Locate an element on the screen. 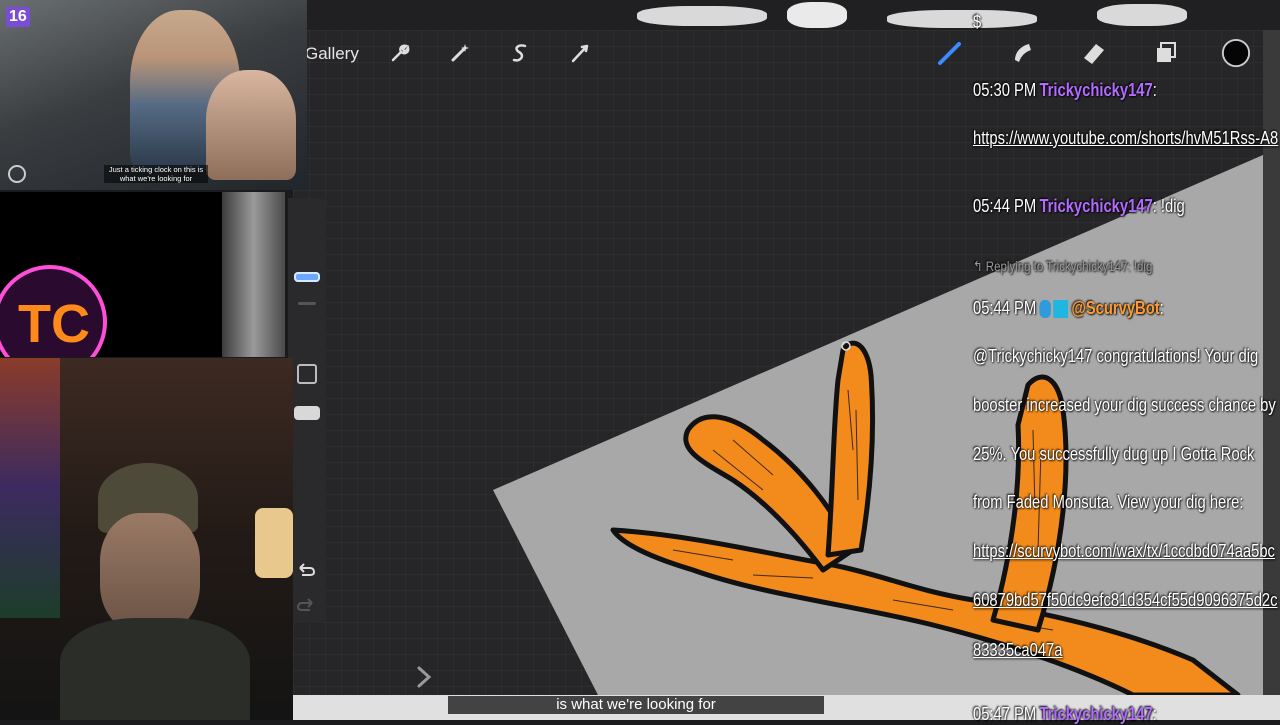 Image resolution: width=1280 pixels, height=725 pixels. chat-timestamp: 05:30 PM is located at coordinates (1005, 90).